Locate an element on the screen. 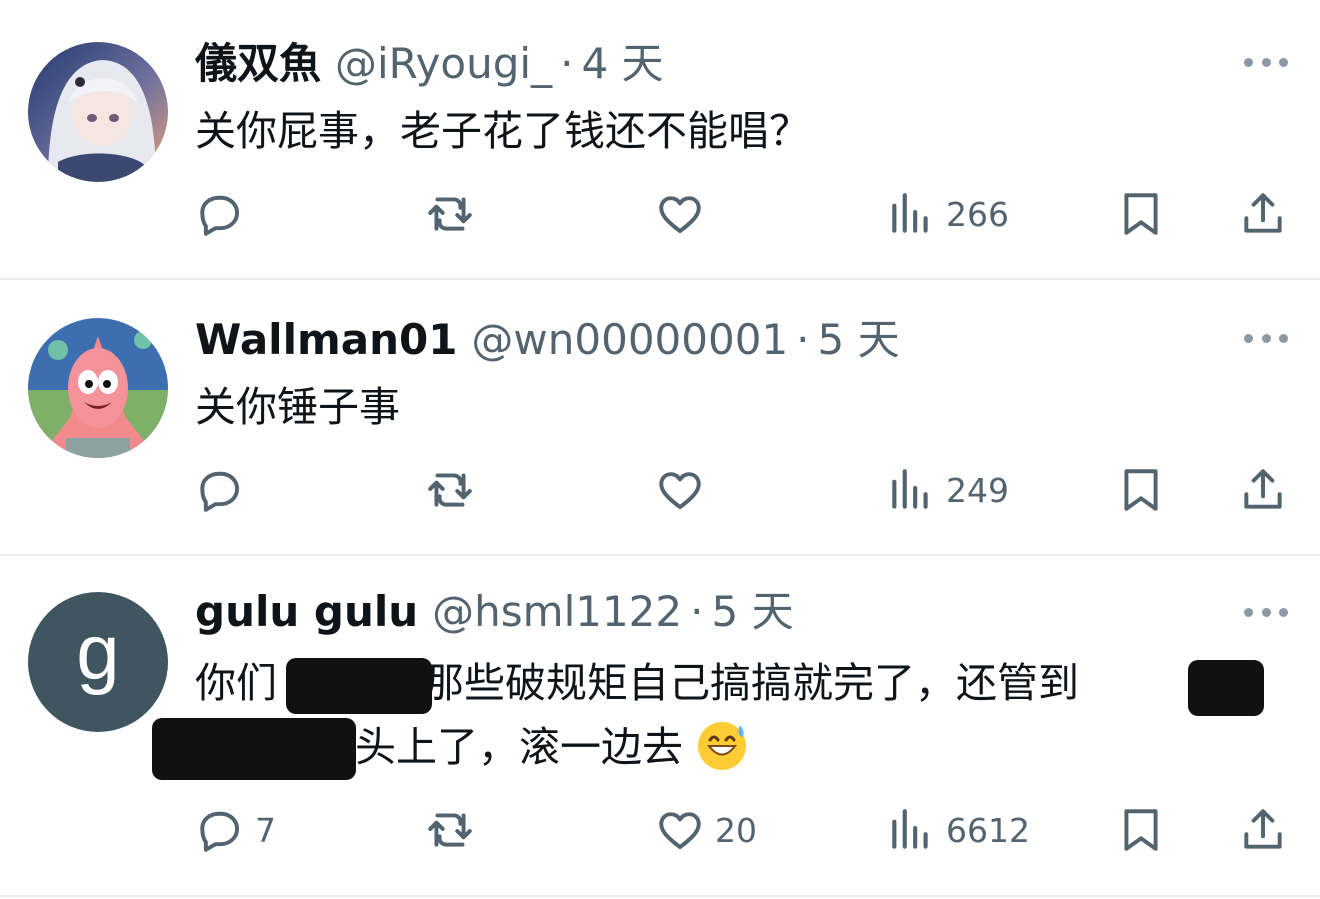 This screenshot has height=899, width=1320. tweet-text-line: 关你锤子事 is located at coordinates (297, 407).